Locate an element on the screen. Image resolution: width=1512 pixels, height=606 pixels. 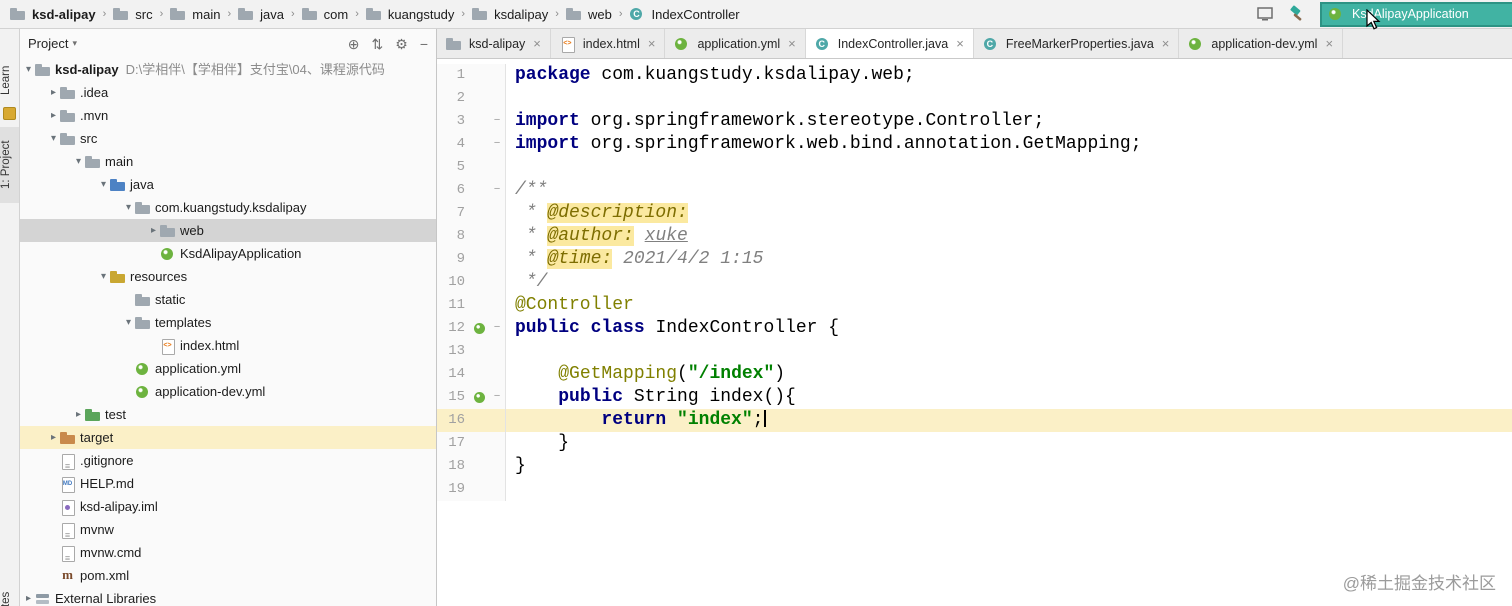
code-line-12: 12− public class IndexController { is located at coordinates (974, 328).